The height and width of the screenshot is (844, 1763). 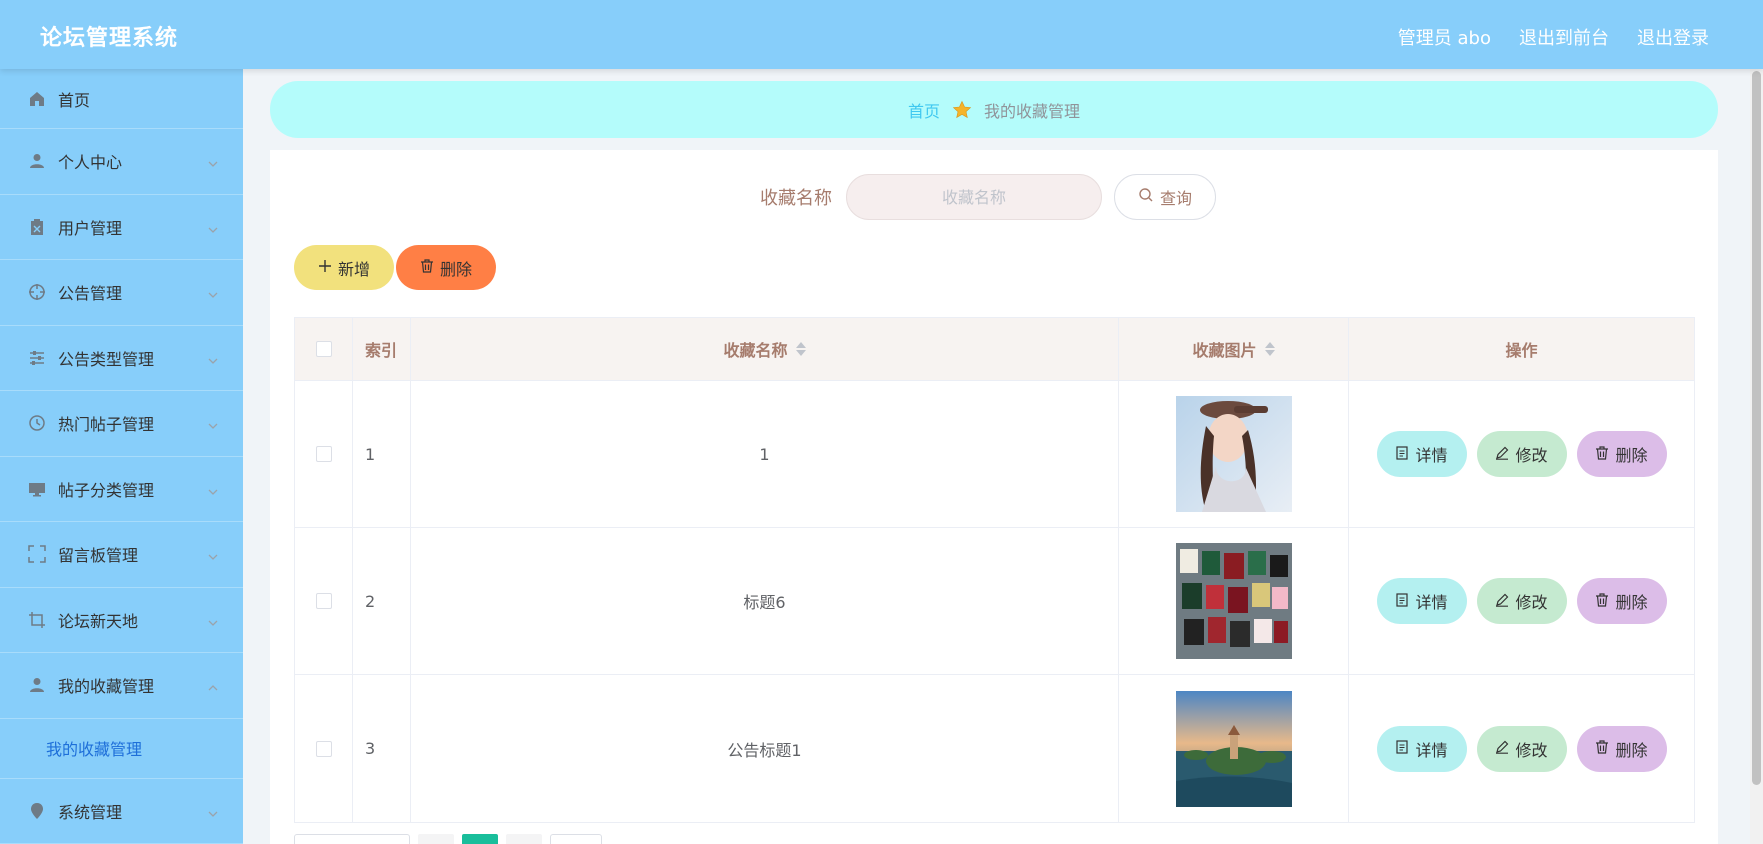 I want to click on batch-delete-button: 删除, so click(x=446, y=267).